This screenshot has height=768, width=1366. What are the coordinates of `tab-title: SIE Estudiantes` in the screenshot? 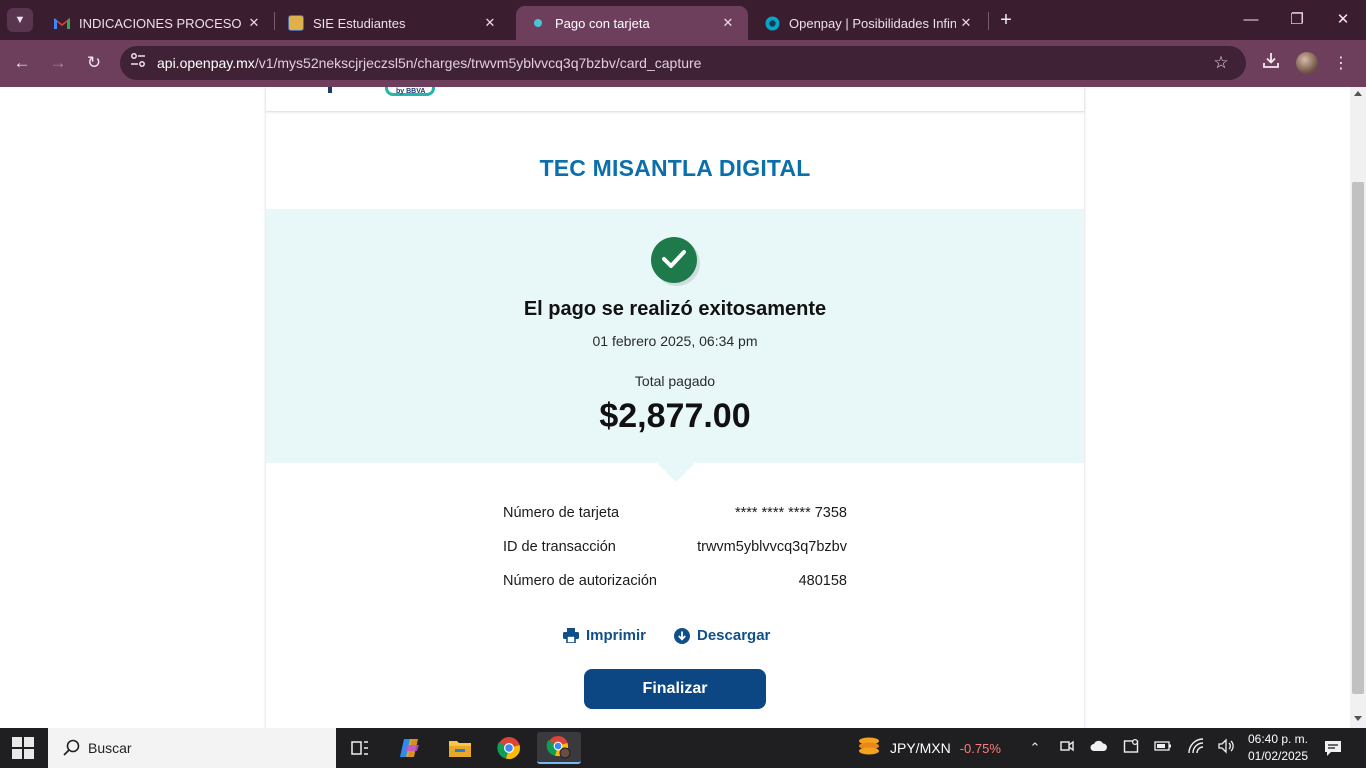 It's located at (359, 23).